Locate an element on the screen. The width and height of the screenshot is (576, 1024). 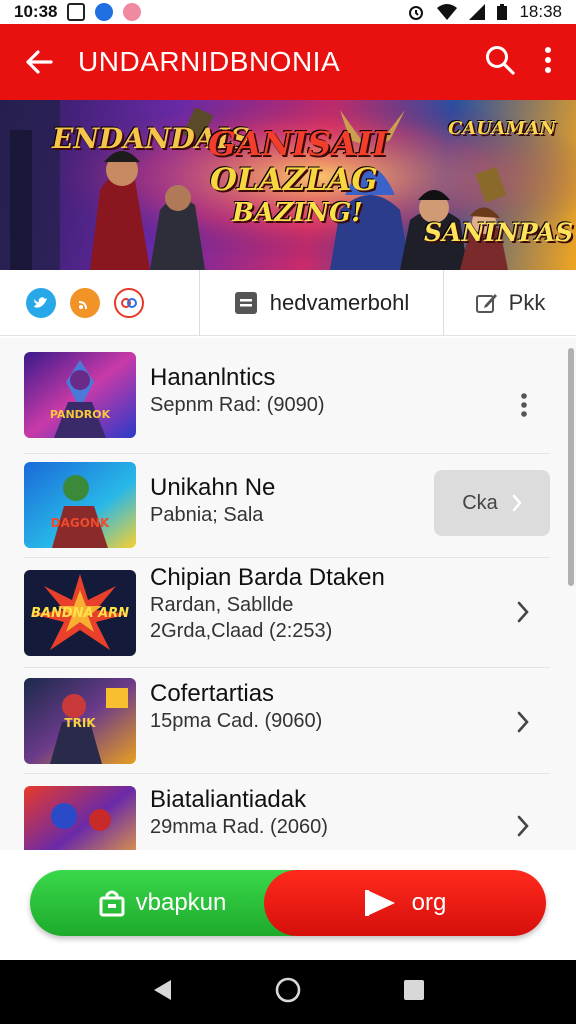
hero-center-line3: BAZING! is located at coordinates (297, 213).